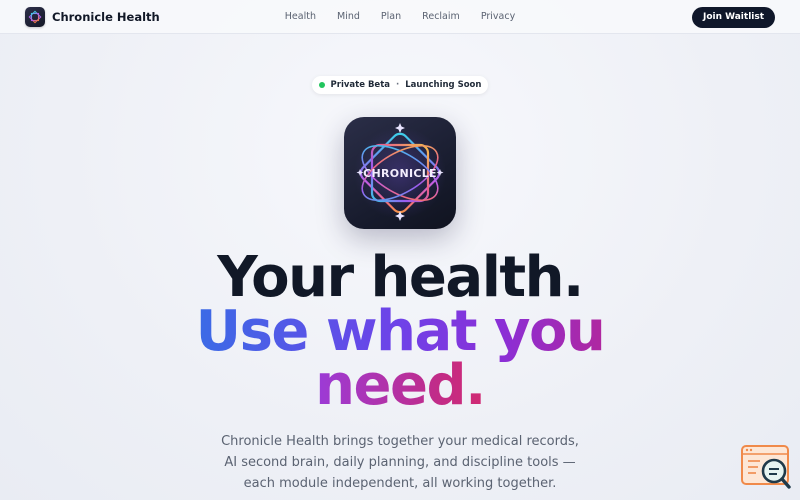 The height and width of the screenshot is (500, 800). Describe the element at coordinates (443, 85) in the screenshot. I see `badge-launching-soon: Launching Soon` at that location.